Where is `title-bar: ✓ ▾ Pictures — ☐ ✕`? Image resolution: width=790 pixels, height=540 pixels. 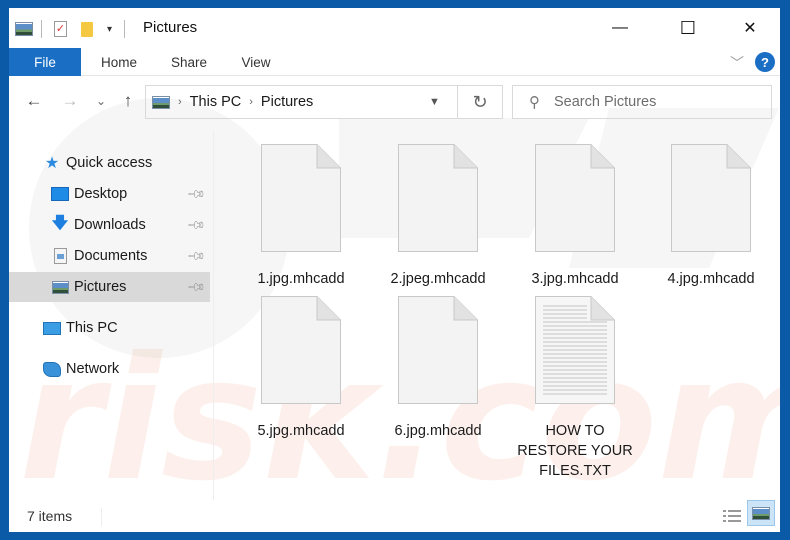
title-bar: ✓ ▾ Pictures — ☐ ✕ is located at coordinates (394, 28).